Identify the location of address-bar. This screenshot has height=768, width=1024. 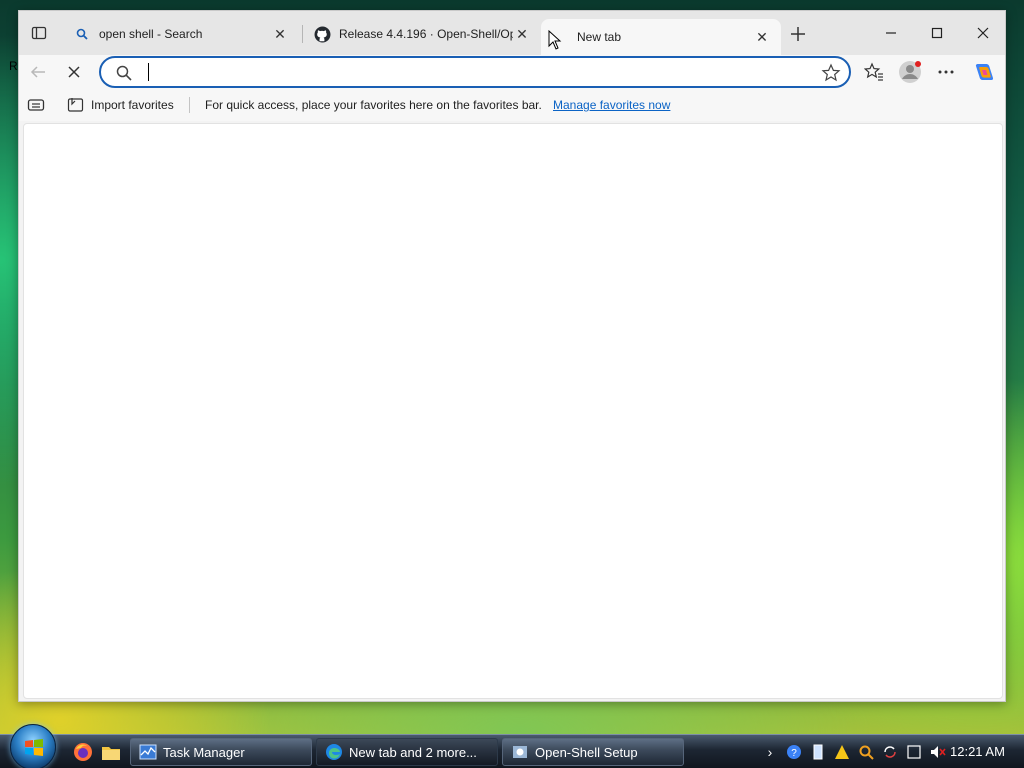
(475, 72).